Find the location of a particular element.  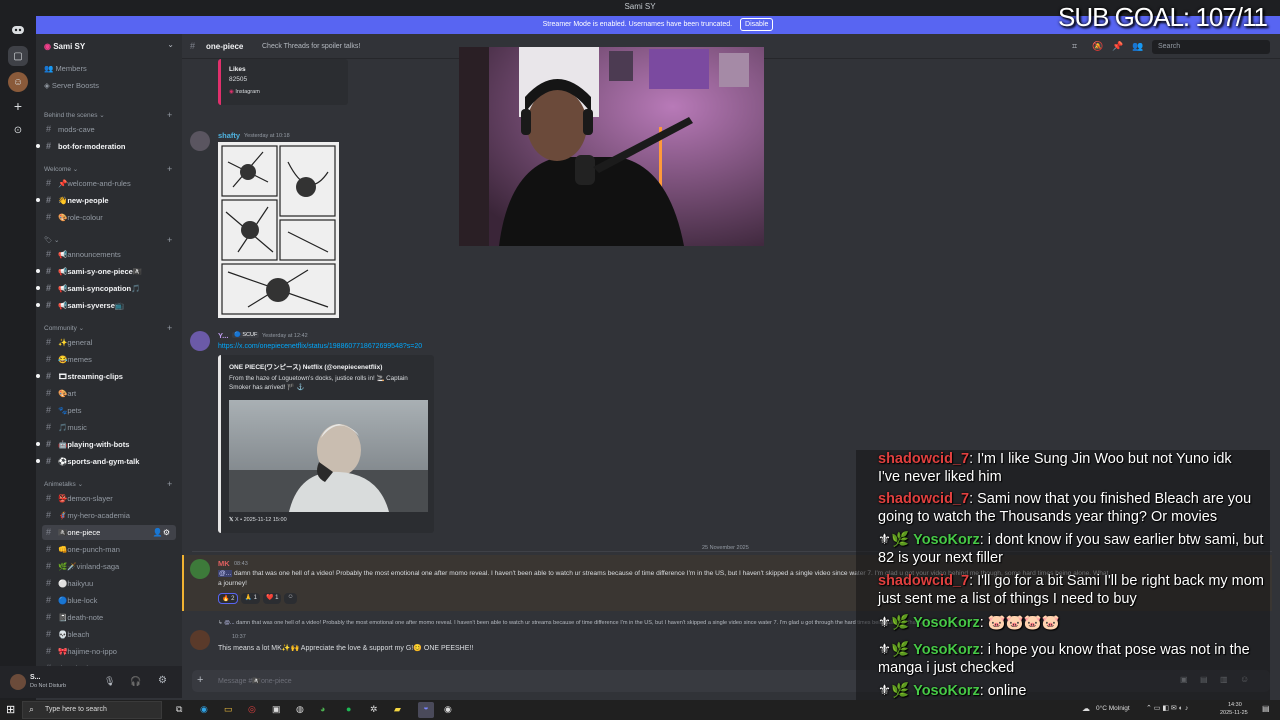

app-icon: ▣ is located at coordinates (276, 709).